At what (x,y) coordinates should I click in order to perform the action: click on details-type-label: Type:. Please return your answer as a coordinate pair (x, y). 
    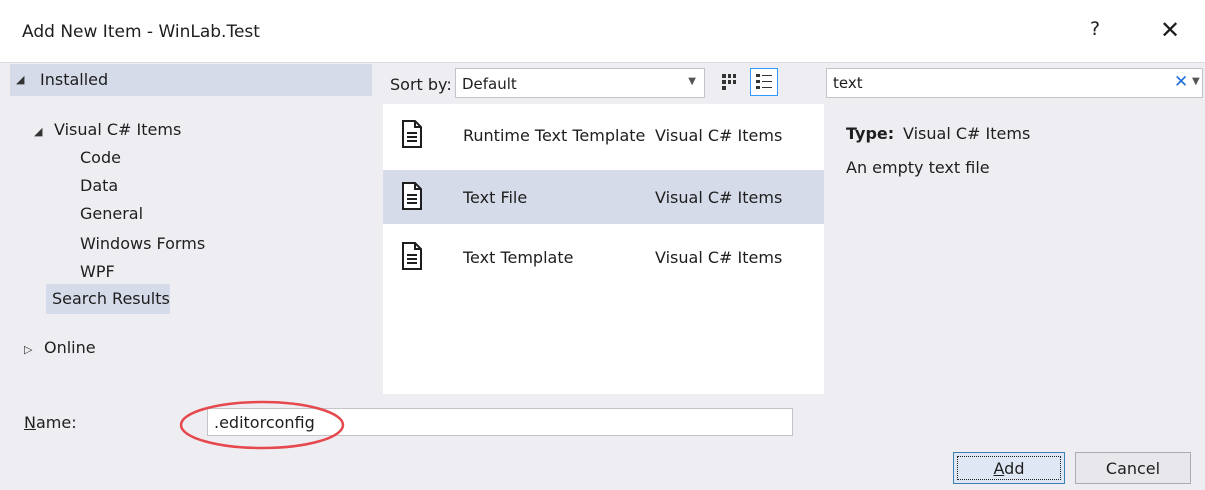
    Looking at the image, I should click on (870, 133).